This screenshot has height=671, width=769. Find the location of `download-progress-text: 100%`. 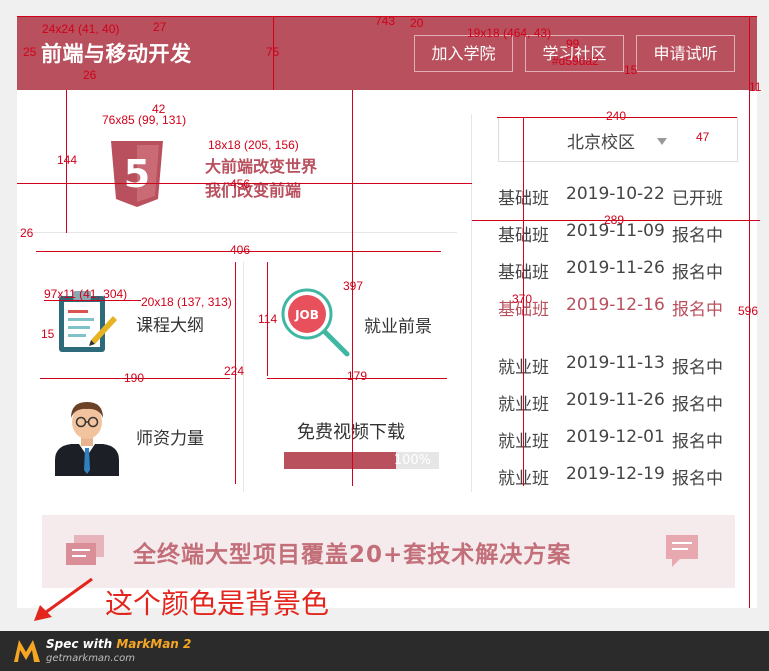

download-progress-text: 100% is located at coordinates (412, 460).